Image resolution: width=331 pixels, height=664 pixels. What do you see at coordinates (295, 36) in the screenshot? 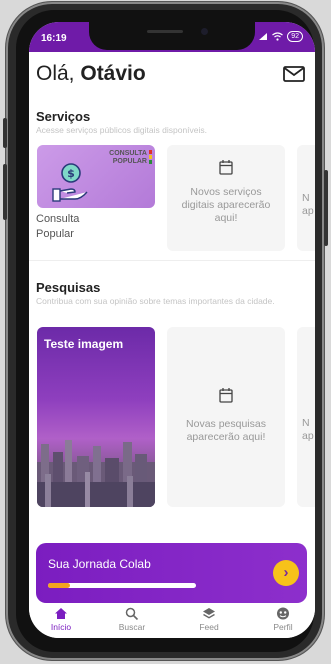
I see `battery-icon: 92` at bounding box center [295, 36].